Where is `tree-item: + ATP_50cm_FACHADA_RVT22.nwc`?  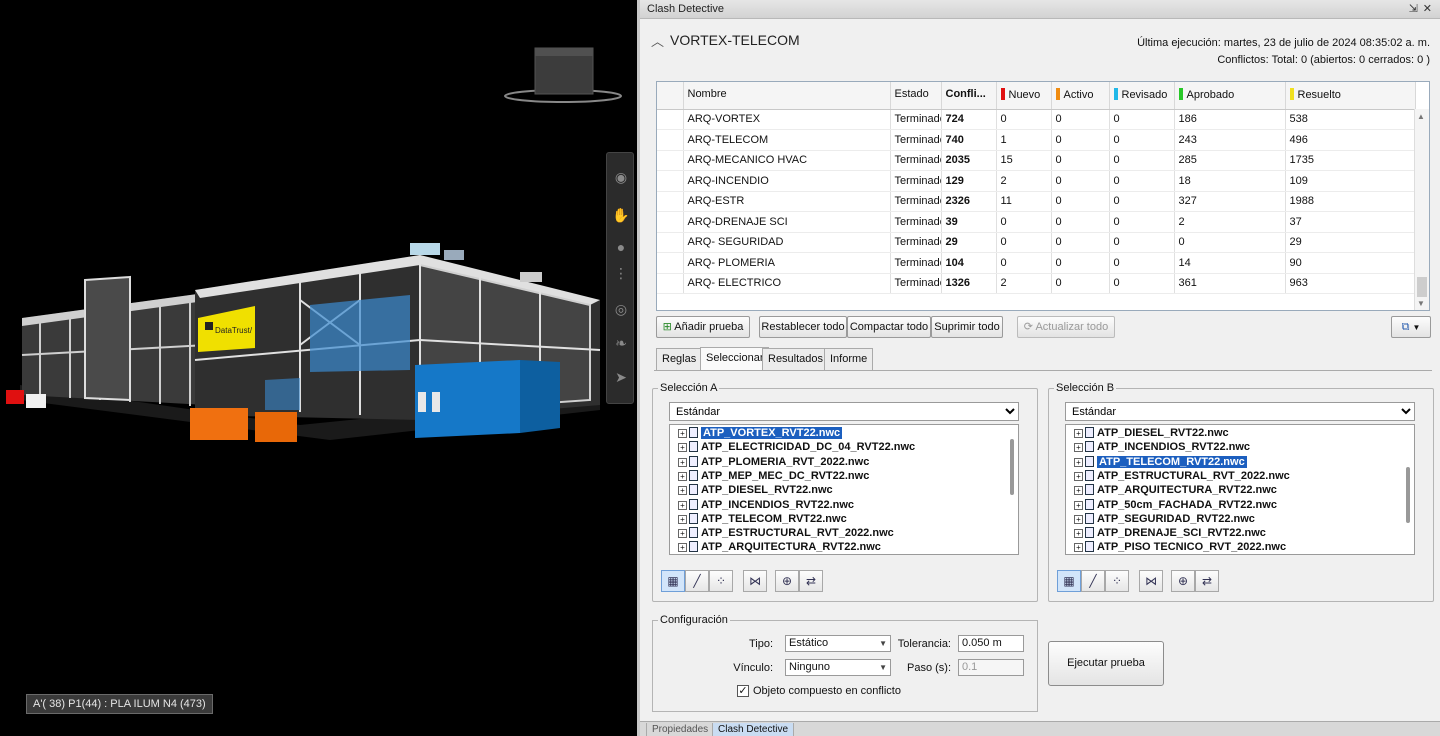
tree-item: + ATP_50cm_FACHADA_RVT22.nwc is located at coordinates (1175, 505).